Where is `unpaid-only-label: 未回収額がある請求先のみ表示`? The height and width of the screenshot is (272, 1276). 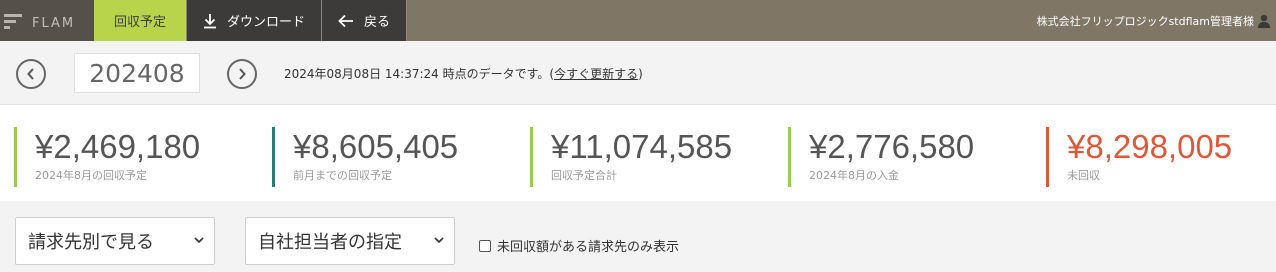
unpaid-only-label: 未回収額がある請求先のみ表示 is located at coordinates (588, 247).